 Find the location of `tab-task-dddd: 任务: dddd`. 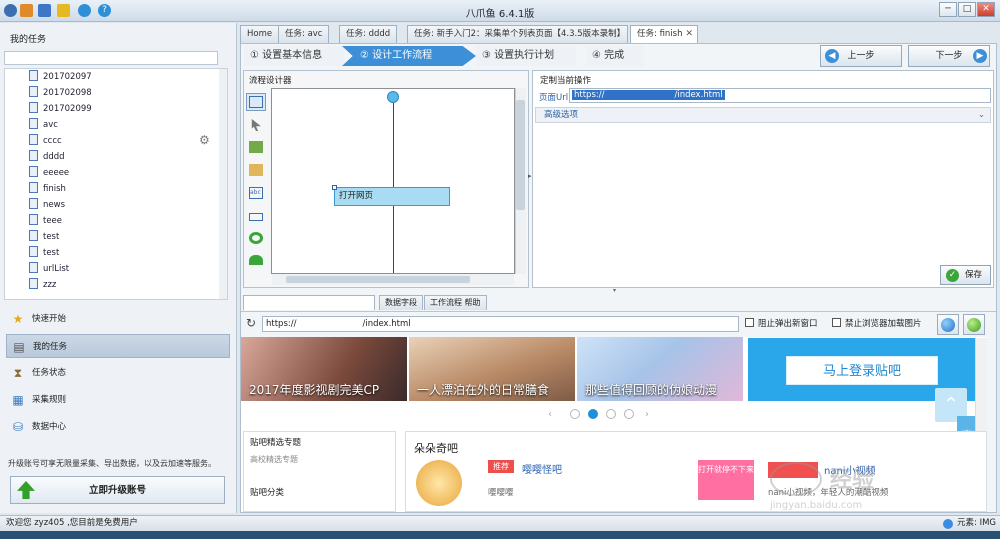

tab-task-dddd: 任务: dddd is located at coordinates (368, 34).